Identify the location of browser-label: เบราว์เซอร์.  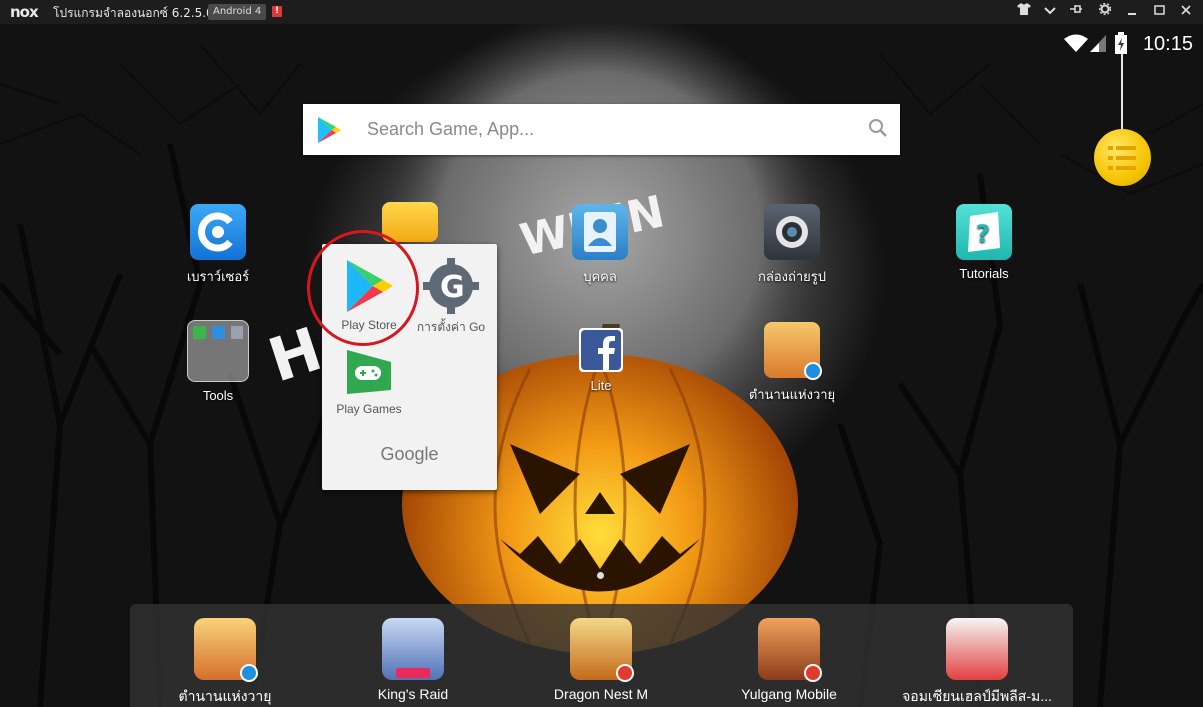
(218, 276).